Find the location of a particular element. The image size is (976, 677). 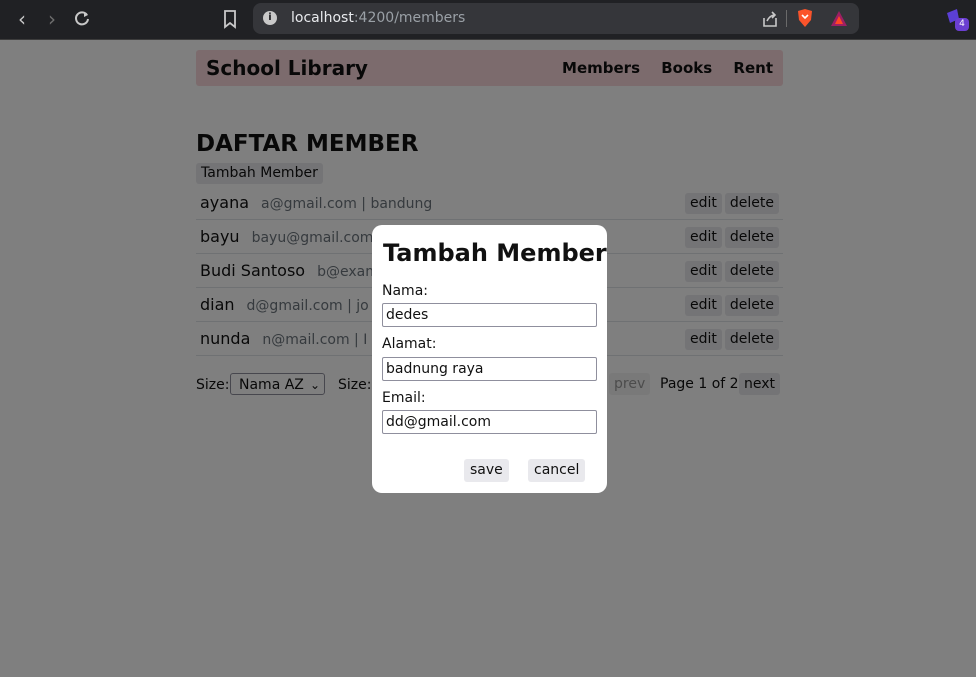

alamat-input: badnung raya is located at coordinates (489, 369).